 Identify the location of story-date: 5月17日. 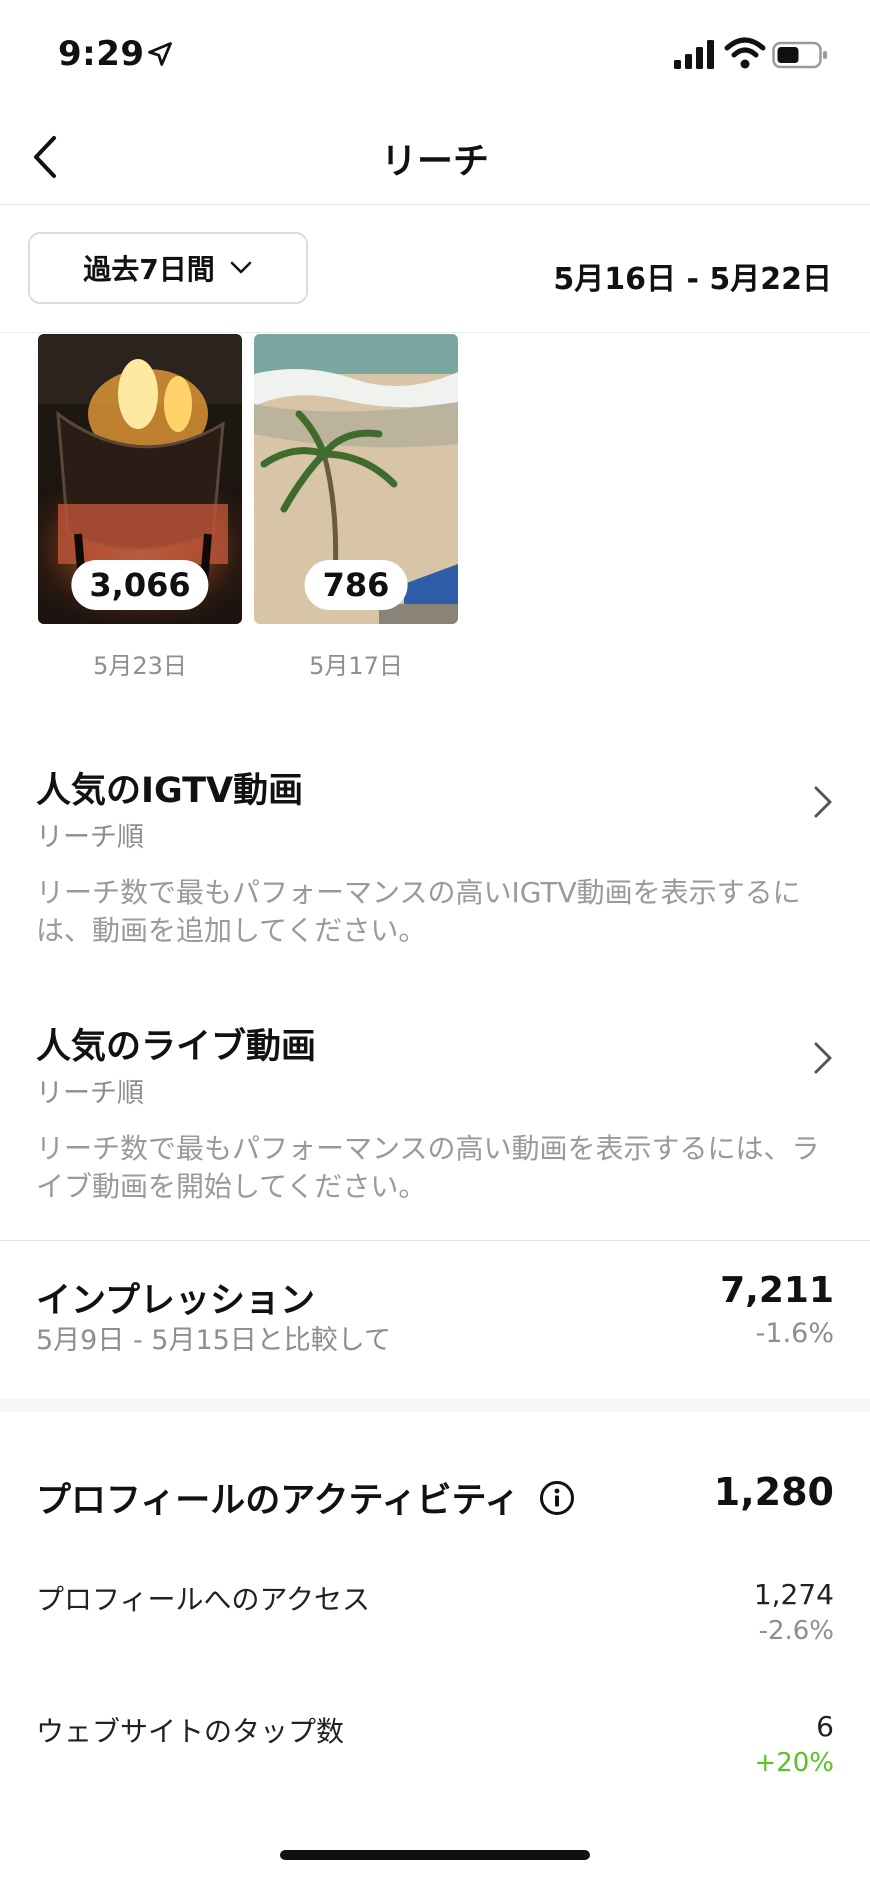
(356, 666).